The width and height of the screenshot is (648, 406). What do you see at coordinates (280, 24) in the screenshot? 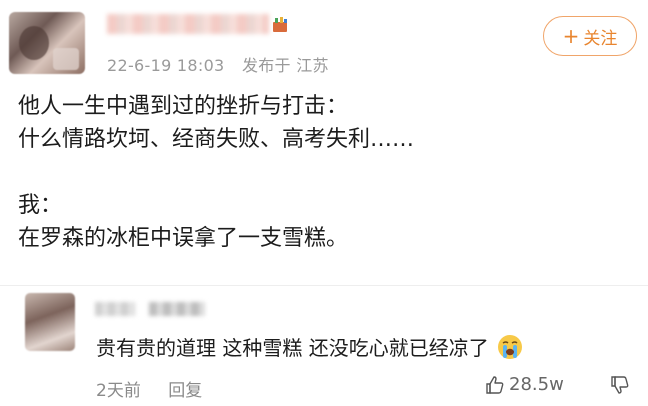
I see `user-badge-icon` at bounding box center [280, 24].